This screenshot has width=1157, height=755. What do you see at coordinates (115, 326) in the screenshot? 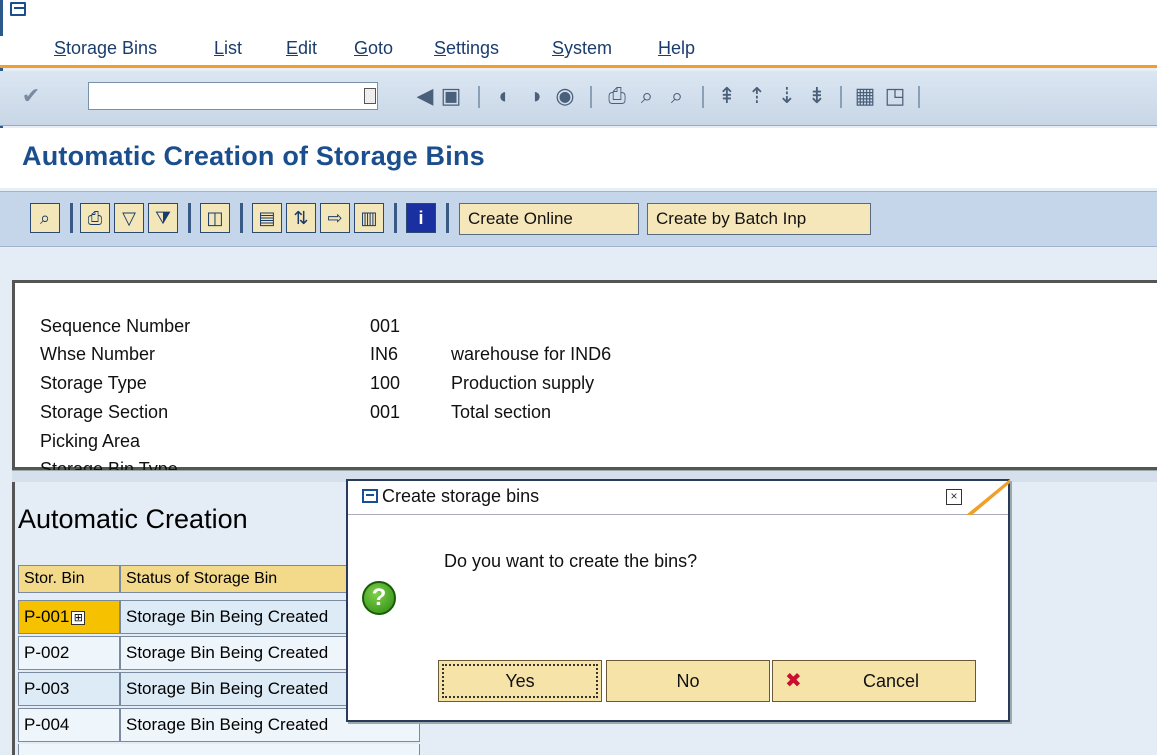
I see `sequence-number-label: Sequence Number` at bounding box center [115, 326].